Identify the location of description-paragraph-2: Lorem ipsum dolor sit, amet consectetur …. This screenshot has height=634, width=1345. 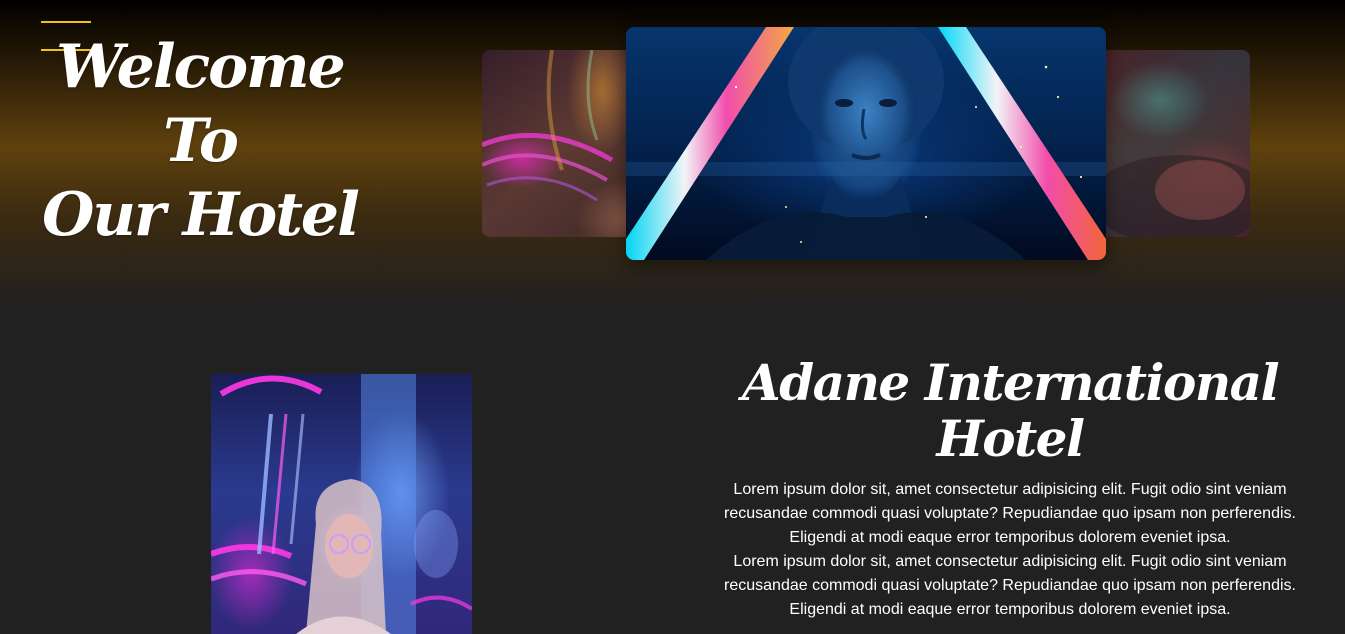
(1010, 585).